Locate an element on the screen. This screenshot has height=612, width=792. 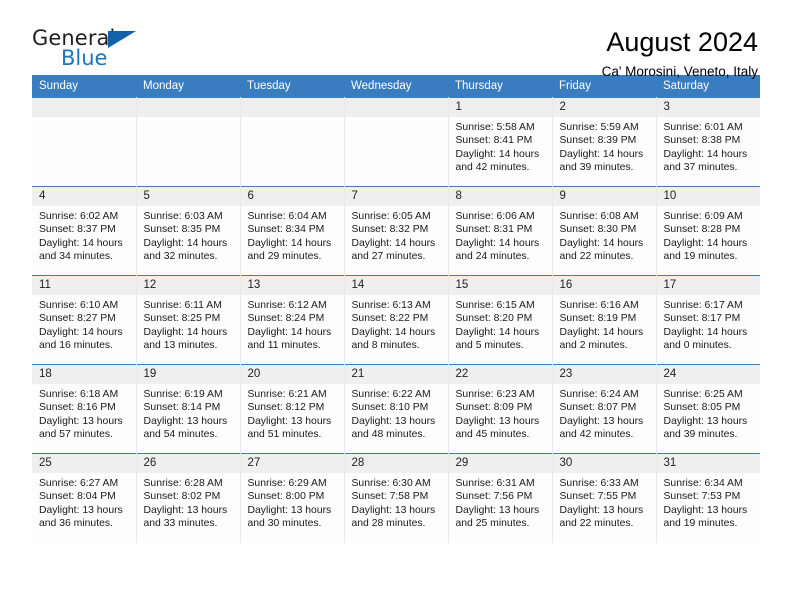
sunrise-text: Sunrise: 6:24 AM is located at coordinates (599, 394).